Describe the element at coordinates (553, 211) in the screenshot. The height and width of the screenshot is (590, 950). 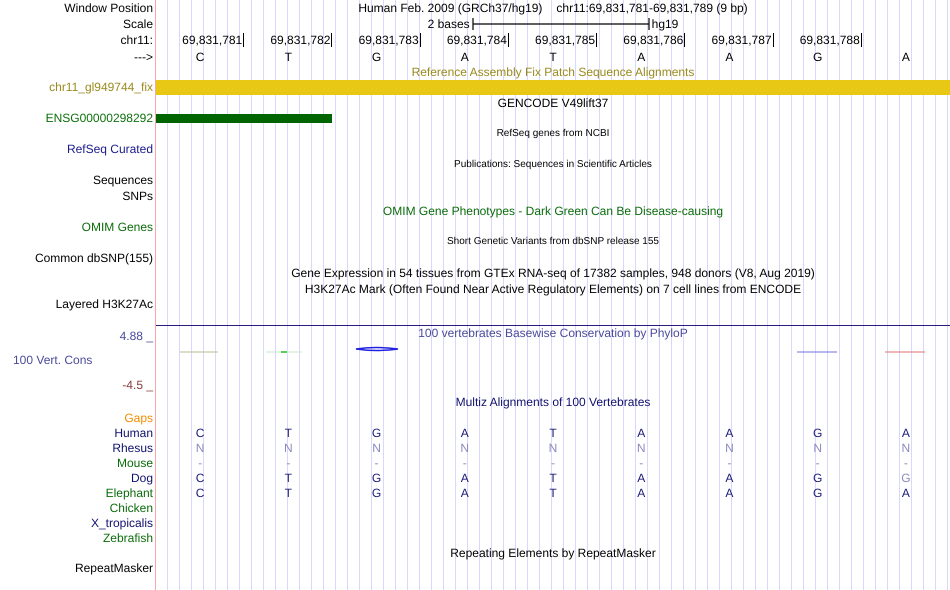
I see `track-title: OMIM Gene Phenotypes - Dark Green Can Be Disease-causing` at that location.